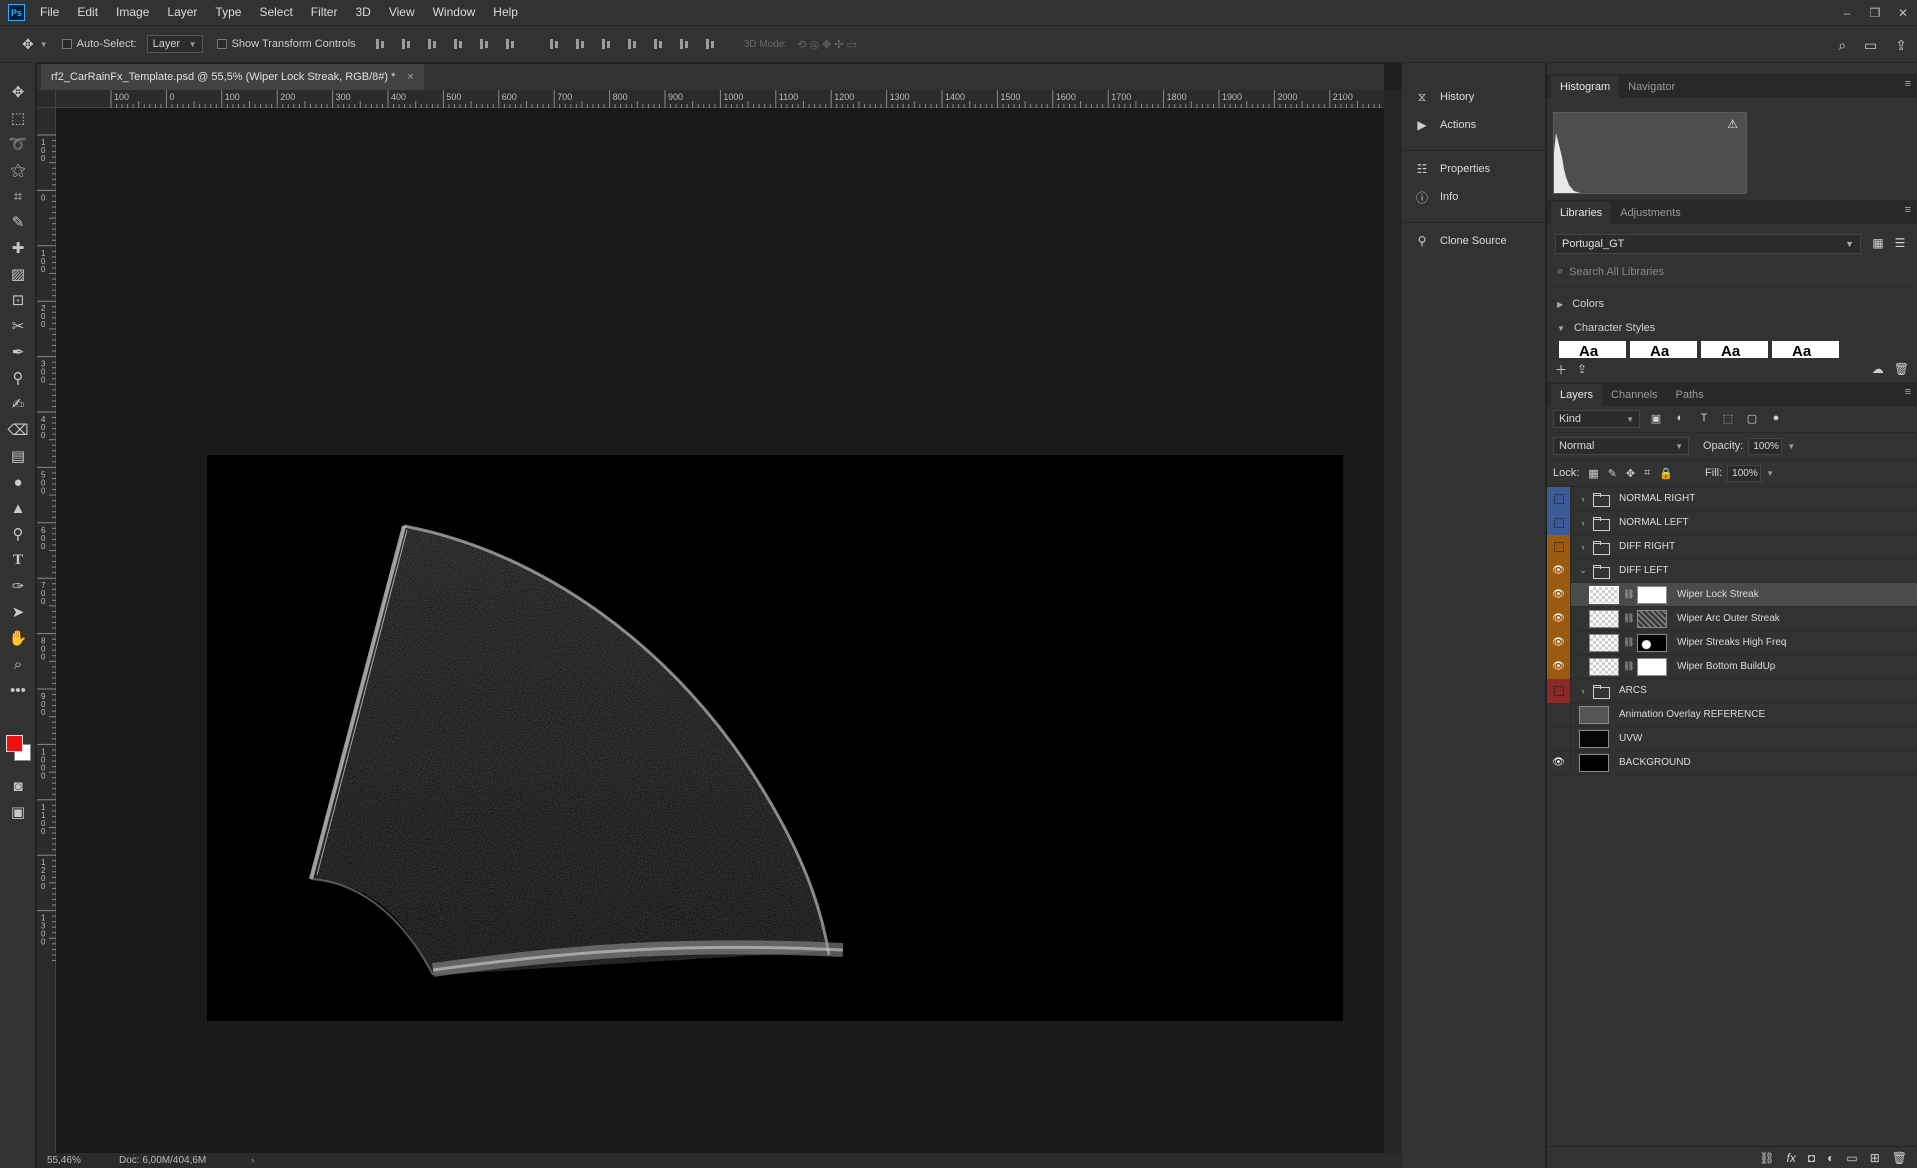 The height and width of the screenshot is (1168, 1917). What do you see at coordinates (1473, 169) in the screenshot?
I see `dock-item-properties: ☷ Properties` at bounding box center [1473, 169].